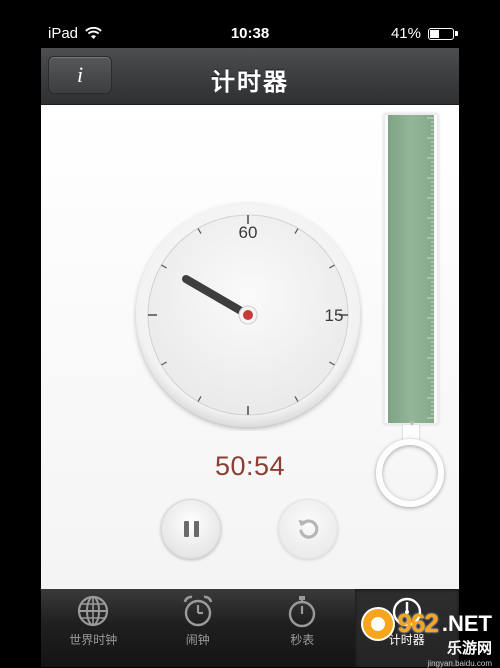 The image size is (500, 668). I want to click on pause-button, so click(191, 529).